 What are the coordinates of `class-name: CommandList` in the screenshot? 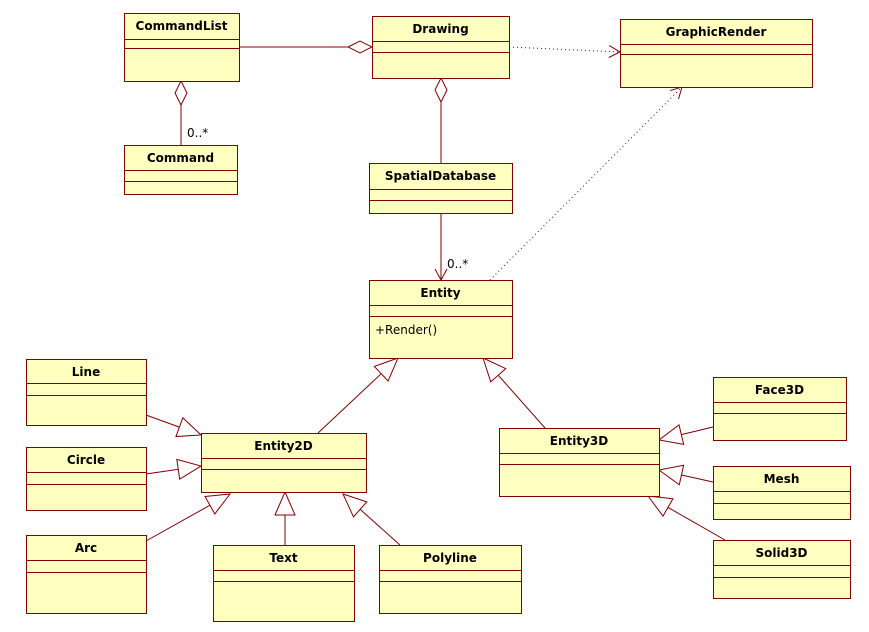 It's located at (182, 26).